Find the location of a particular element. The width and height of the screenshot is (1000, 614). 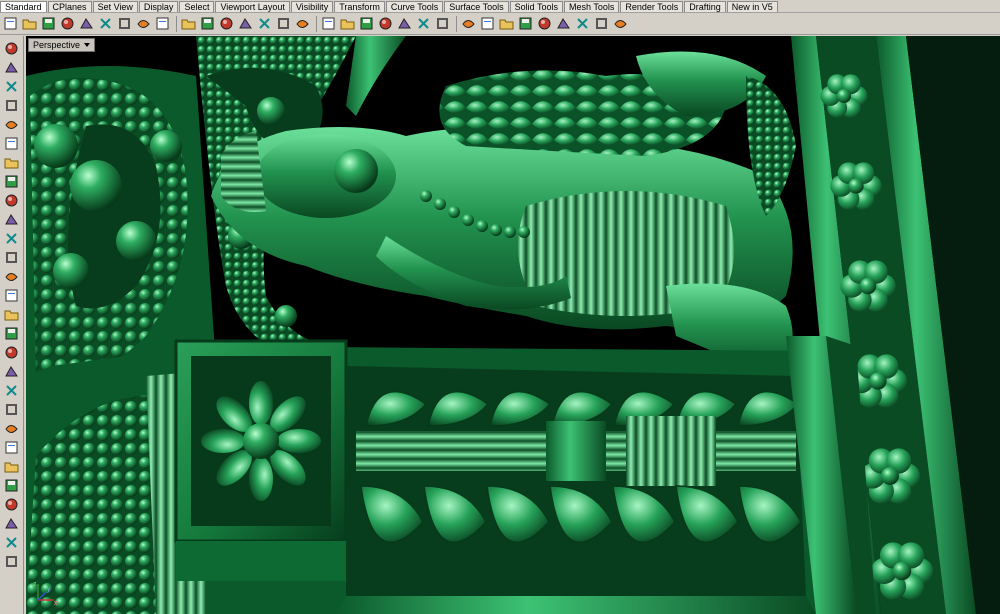

new-file-icon is located at coordinates (10, 23).